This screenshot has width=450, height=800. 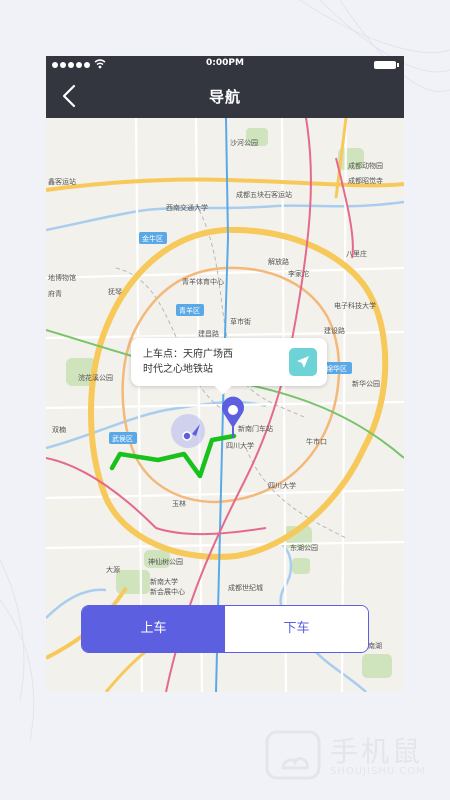 What do you see at coordinates (386, 65) in the screenshot?
I see `battery-icon` at bounding box center [386, 65].